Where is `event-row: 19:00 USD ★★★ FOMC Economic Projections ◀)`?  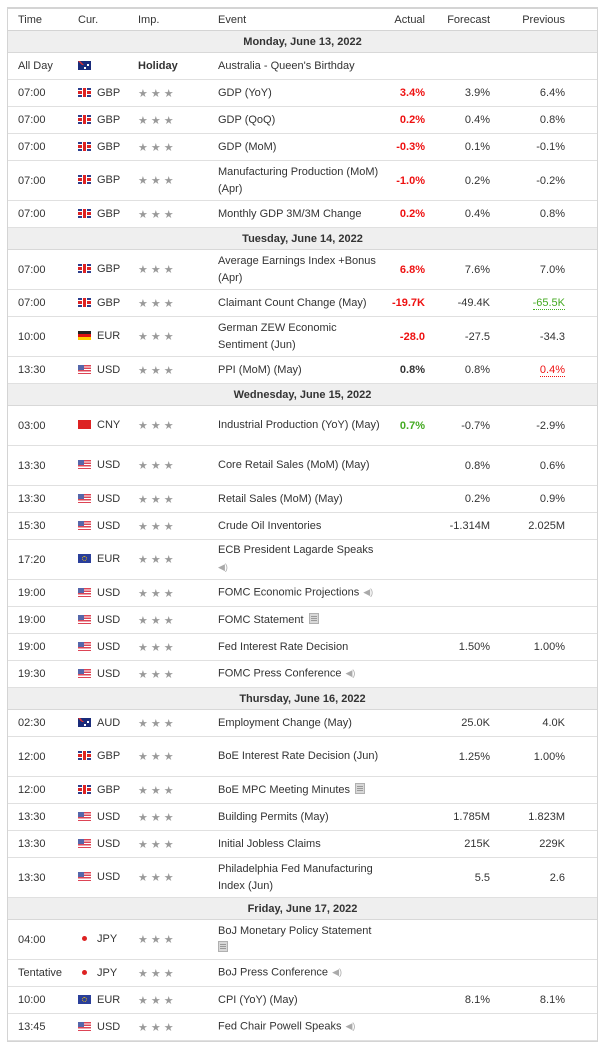 event-row: 19:00 USD ★★★ FOMC Economic Projections ◀) is located at coordinates (302, 593).